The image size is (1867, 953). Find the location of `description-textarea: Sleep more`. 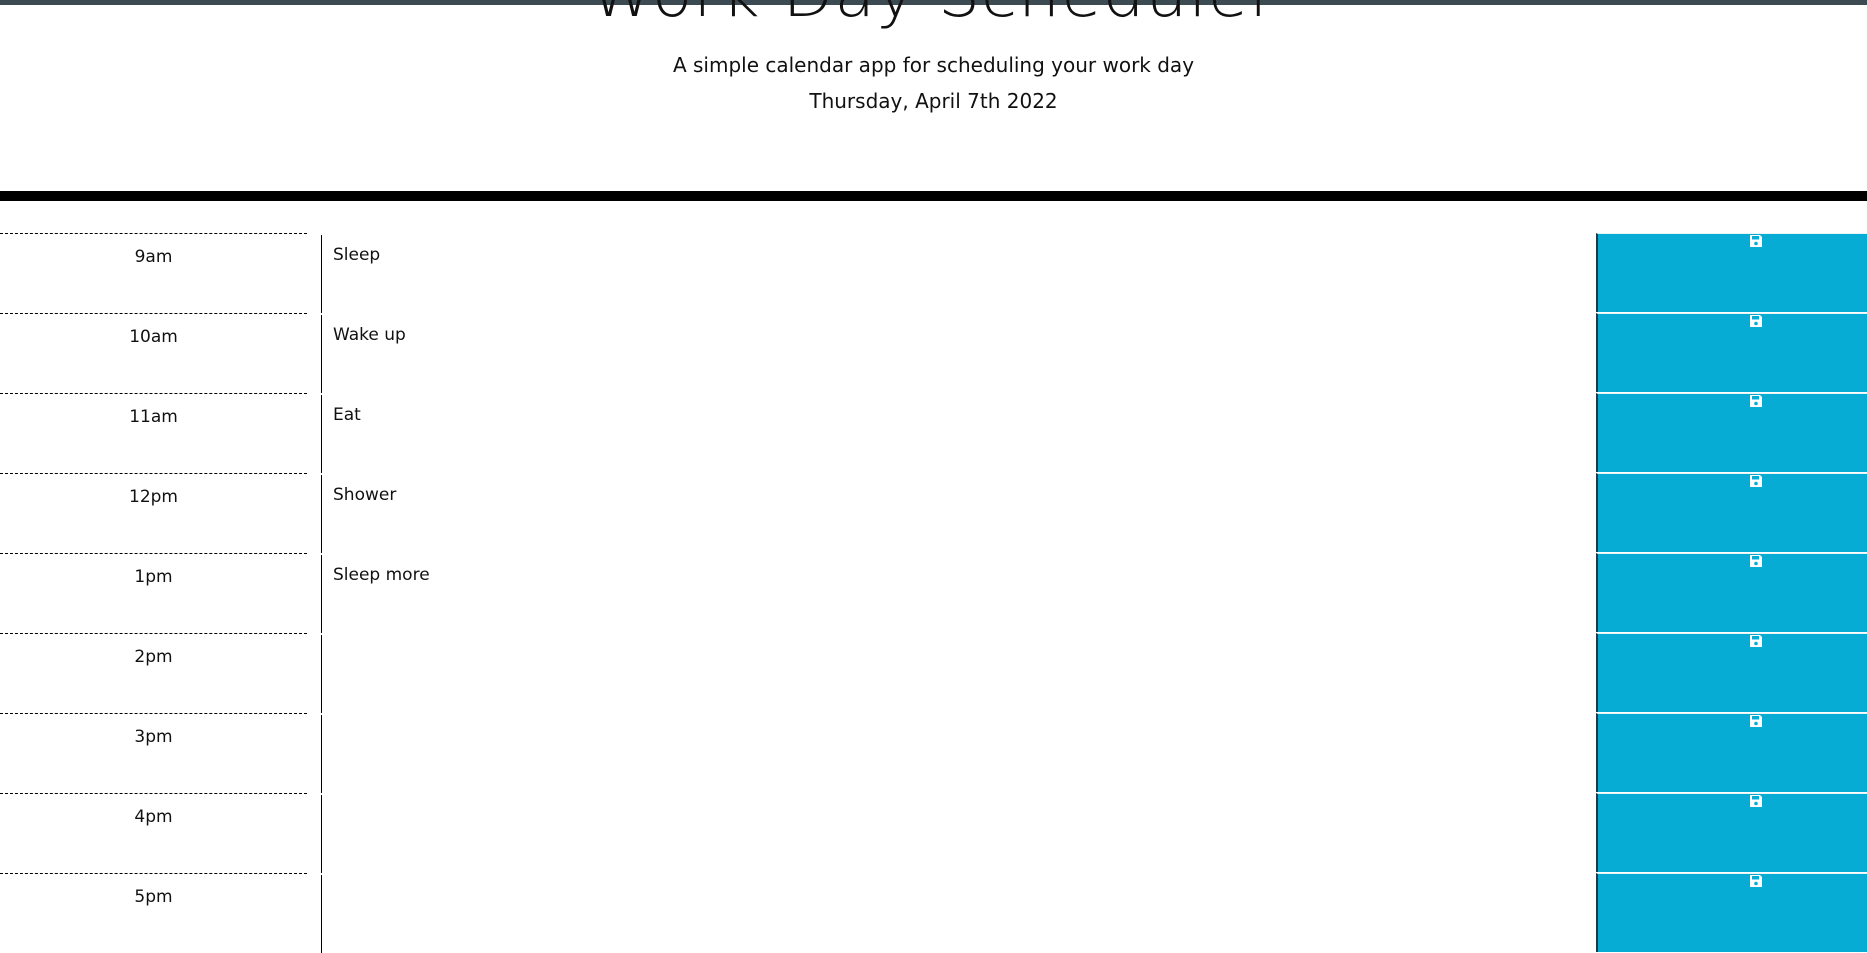

description-textarea: Sleep more is located at coordinates (958, 594).